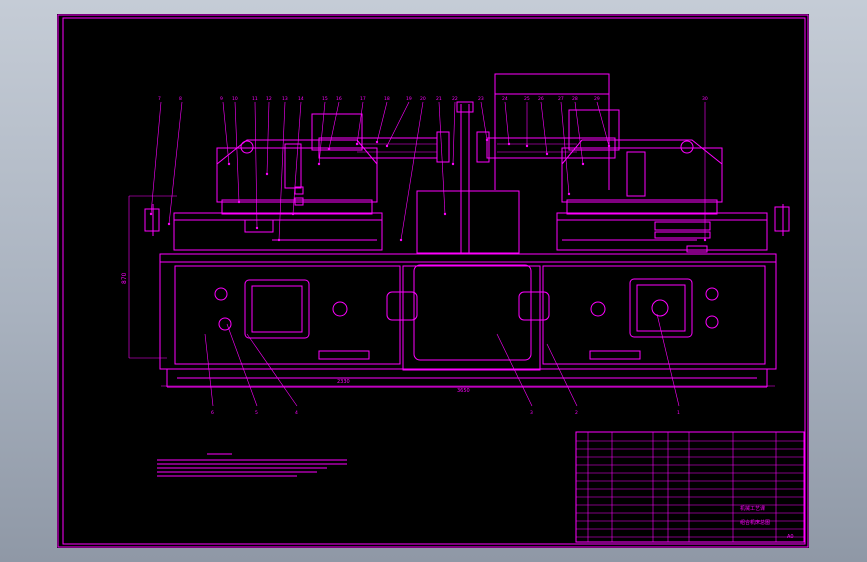 This screenshot has height=562, width=867. Describe the element at coordinates (339, 99) in the screenshot. I see `reference-number: 16` at that location.